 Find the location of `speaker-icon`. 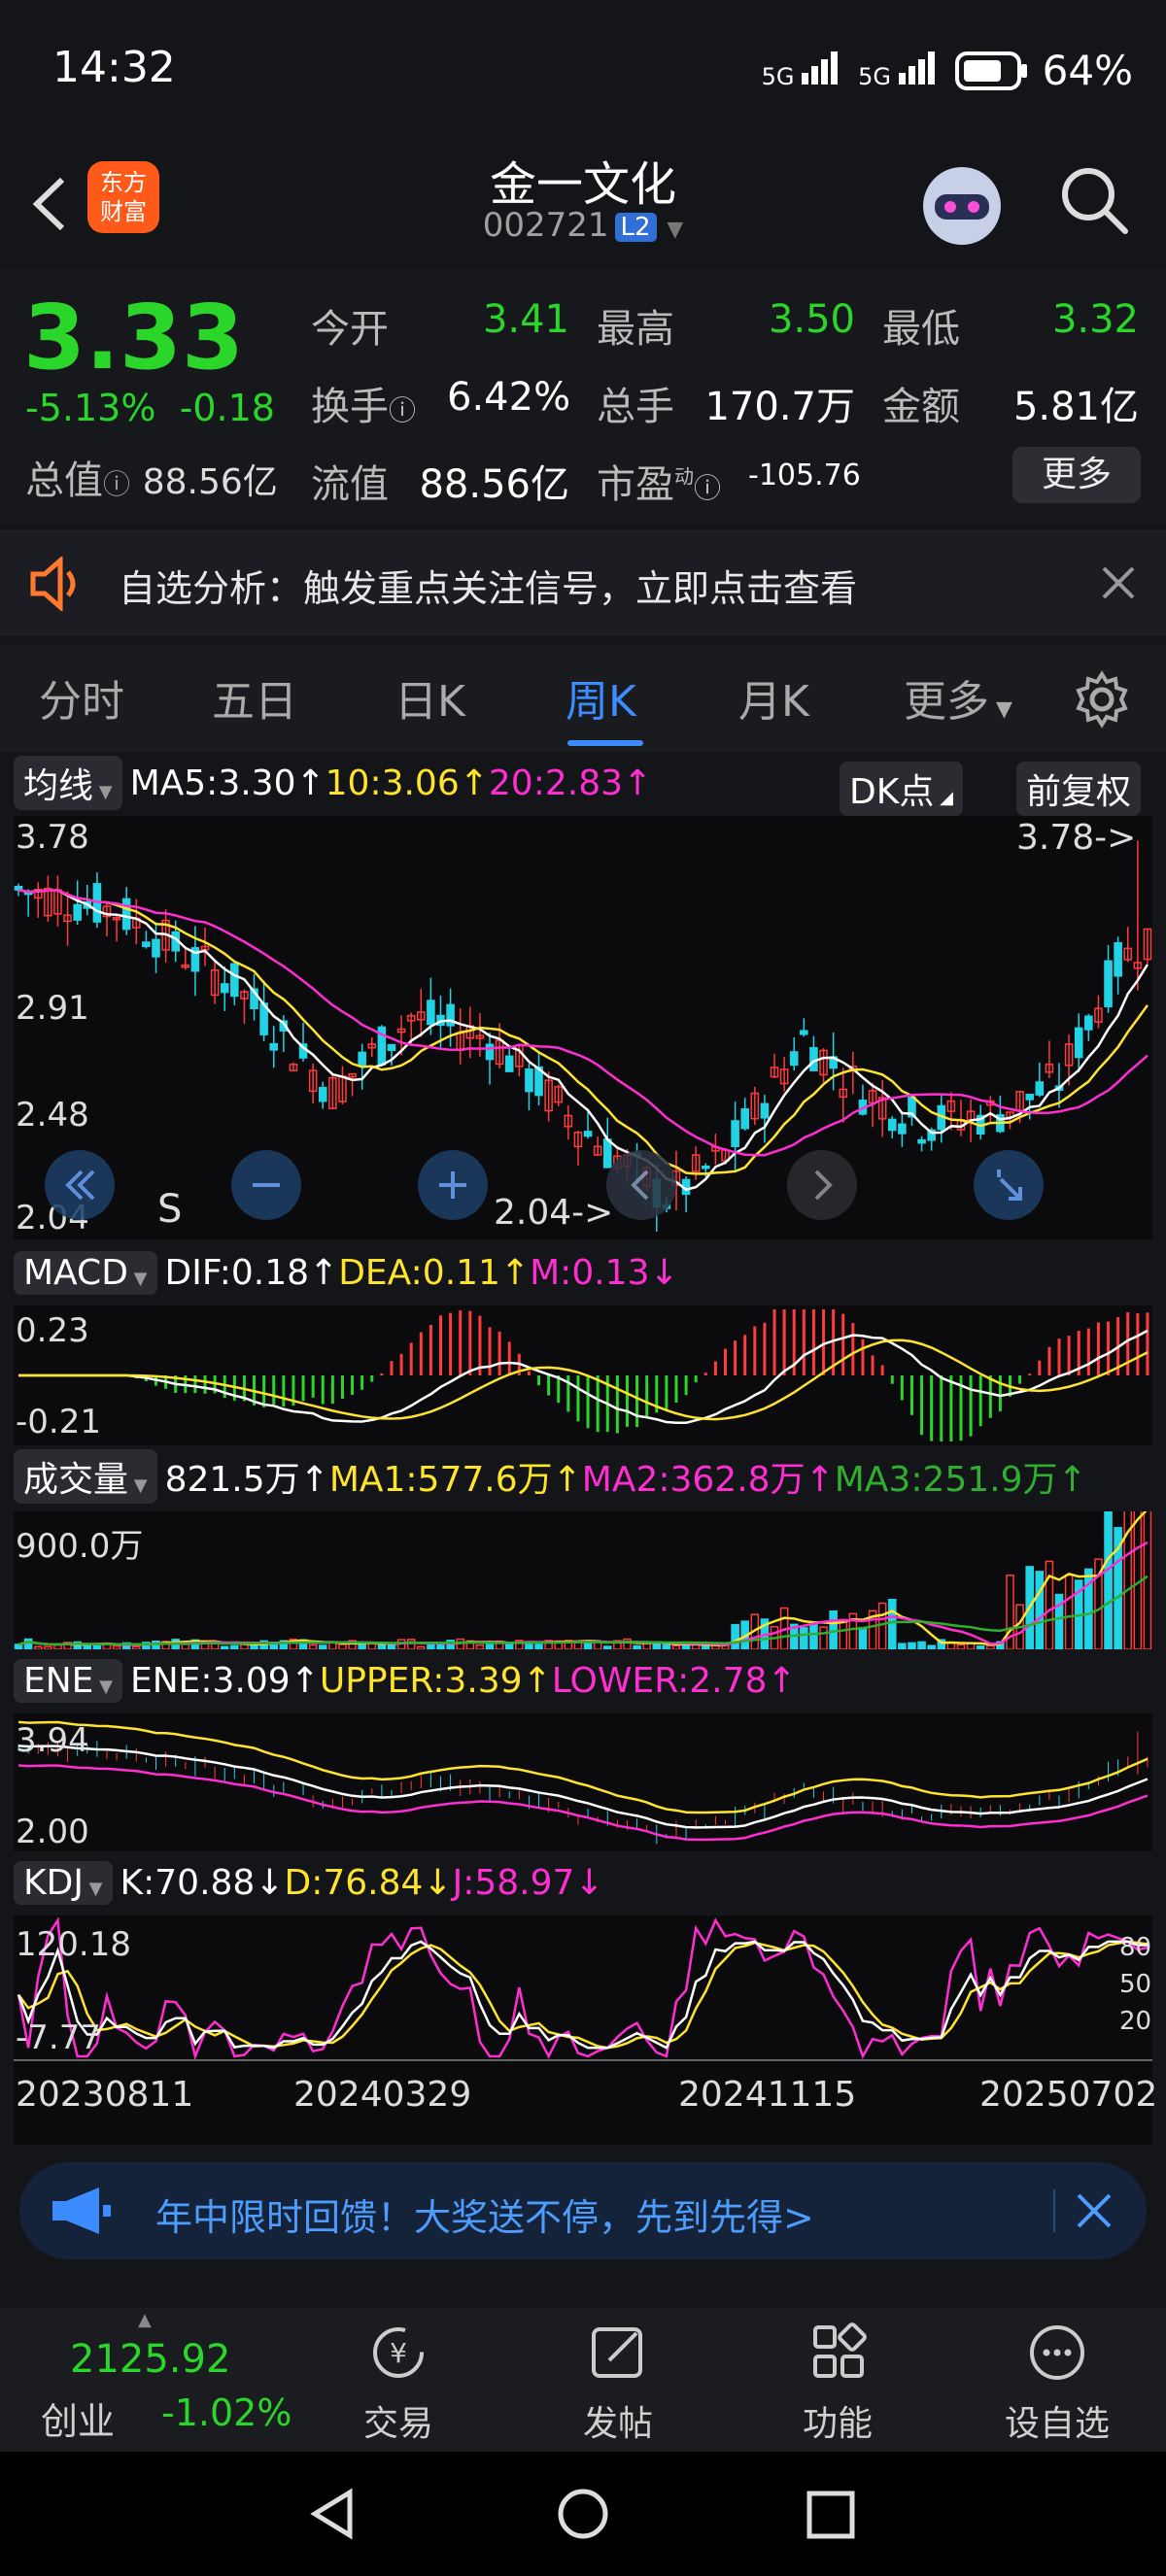

speaker-icon is located at coordinates (53, 584).